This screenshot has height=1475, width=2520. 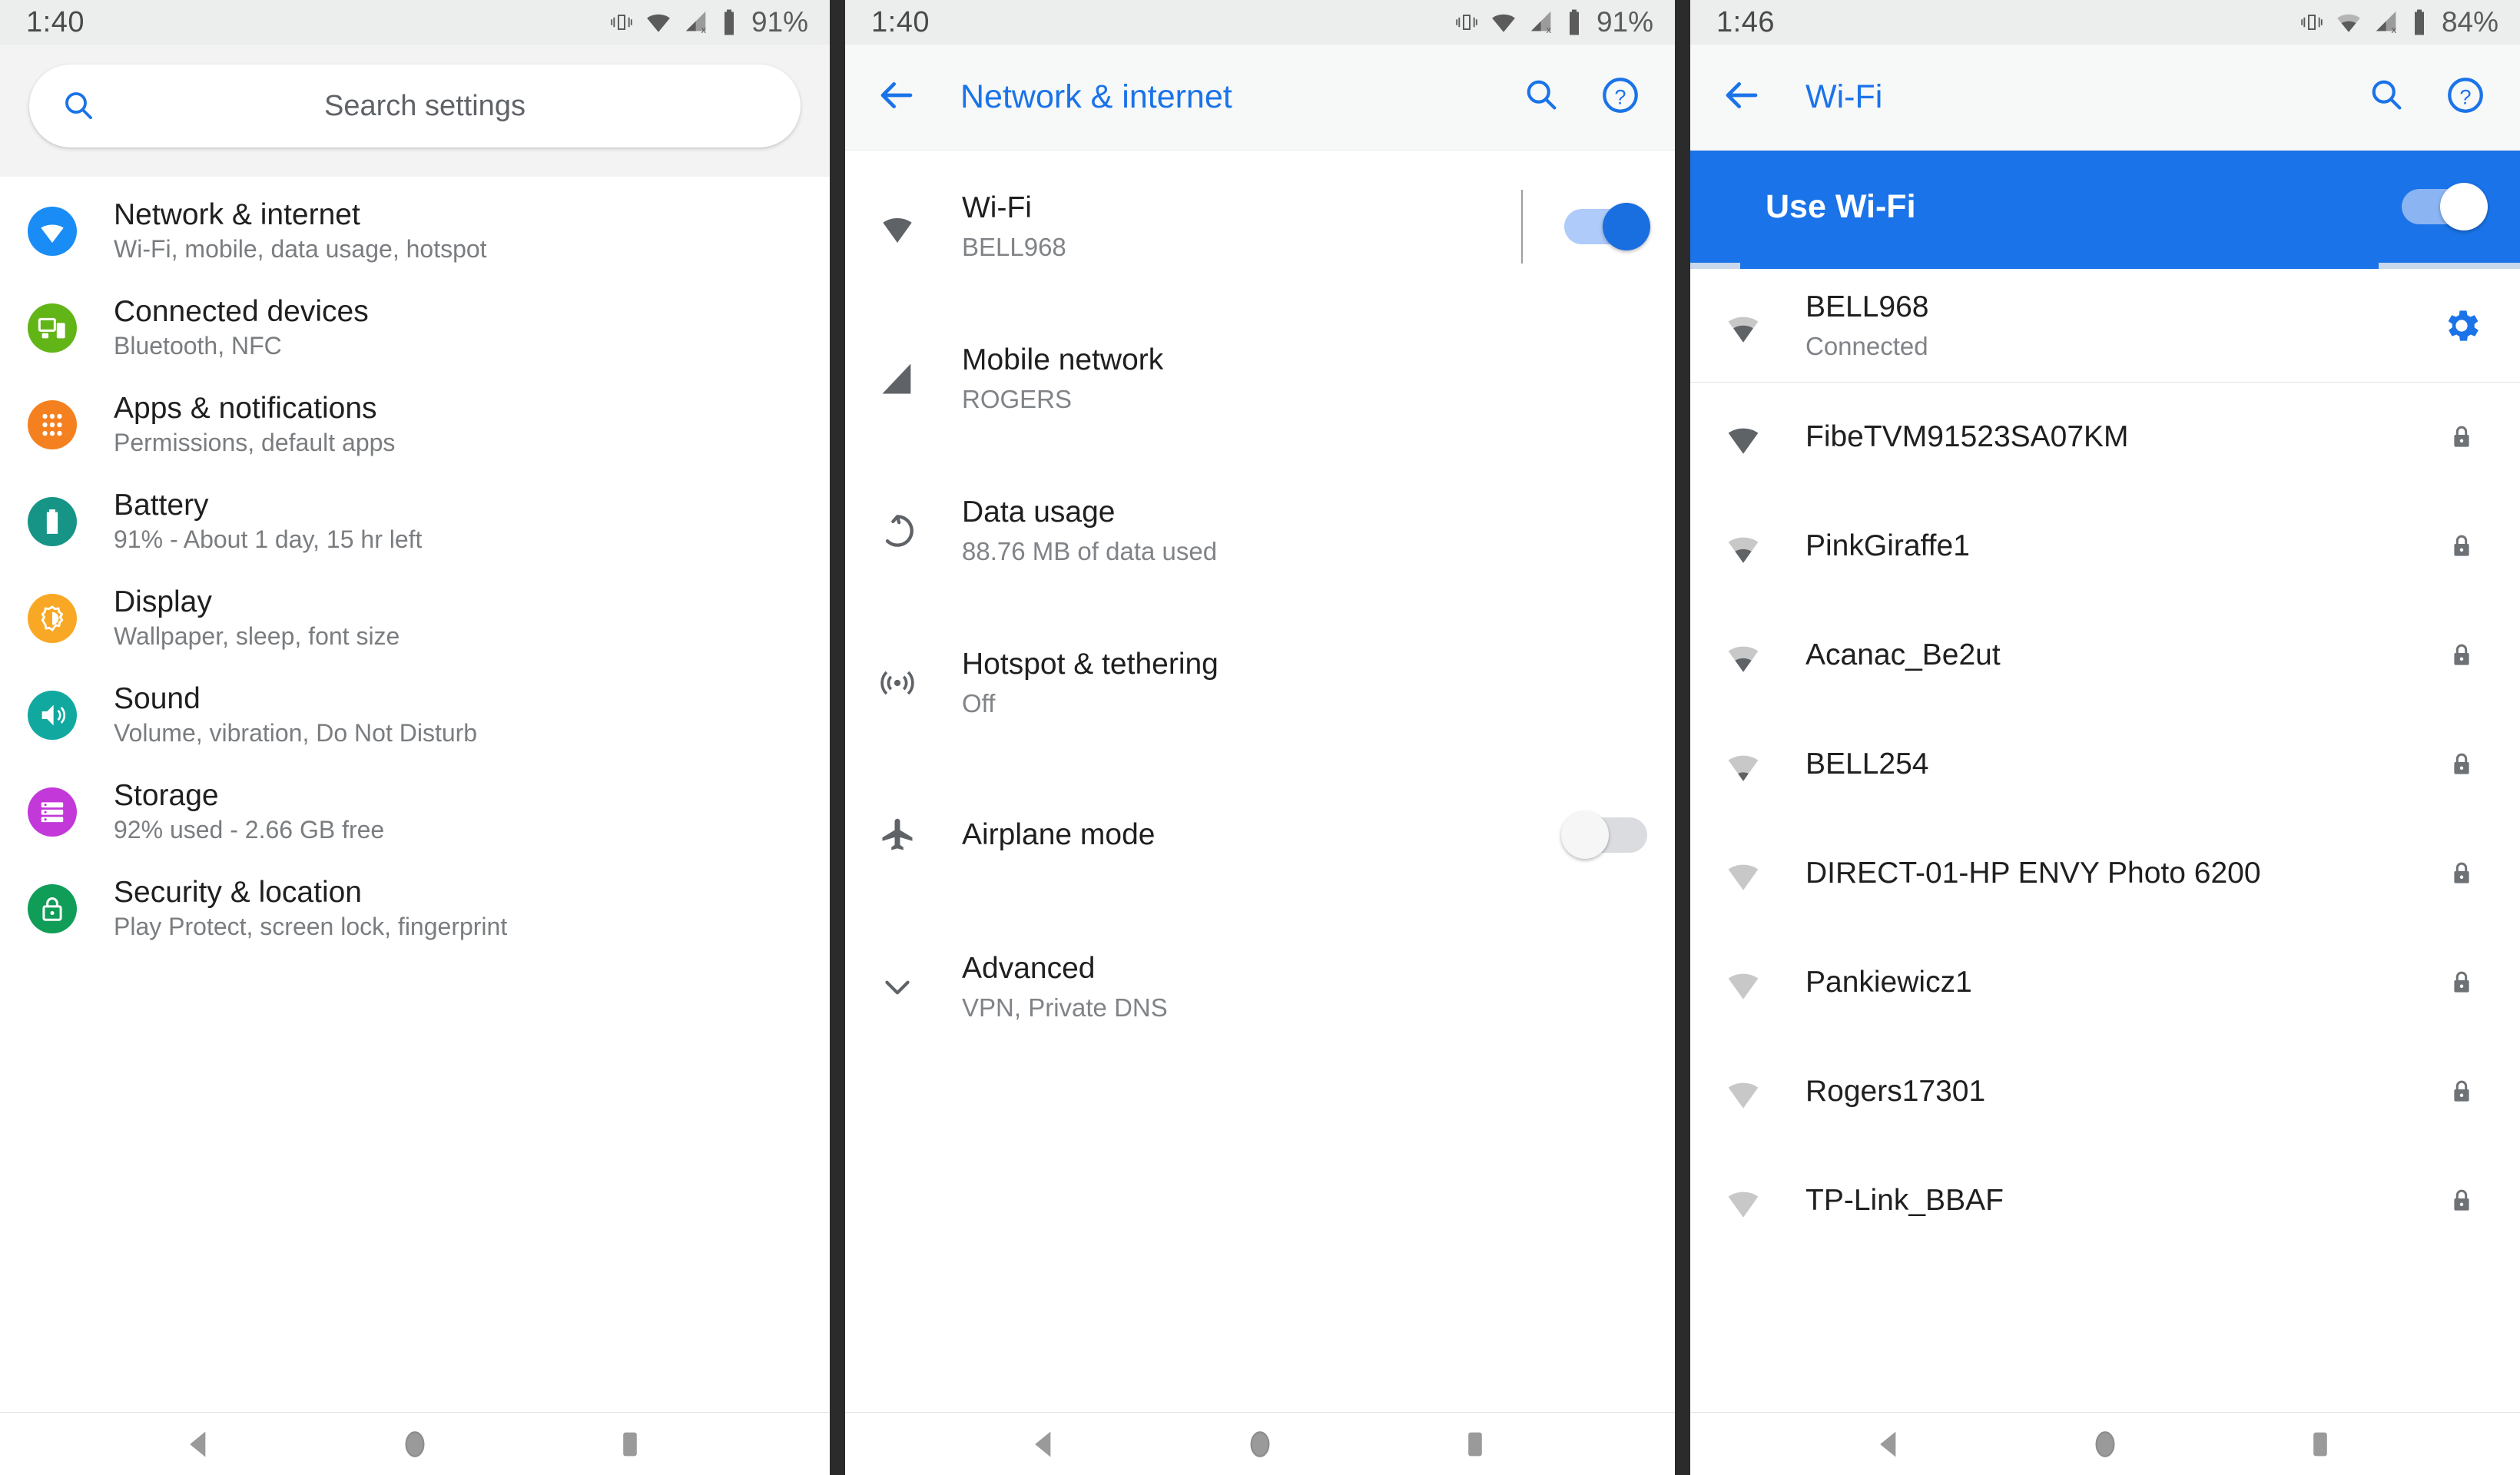 I want to click on sidebar-item-label: Network & internet, so click(x=237, y=215).